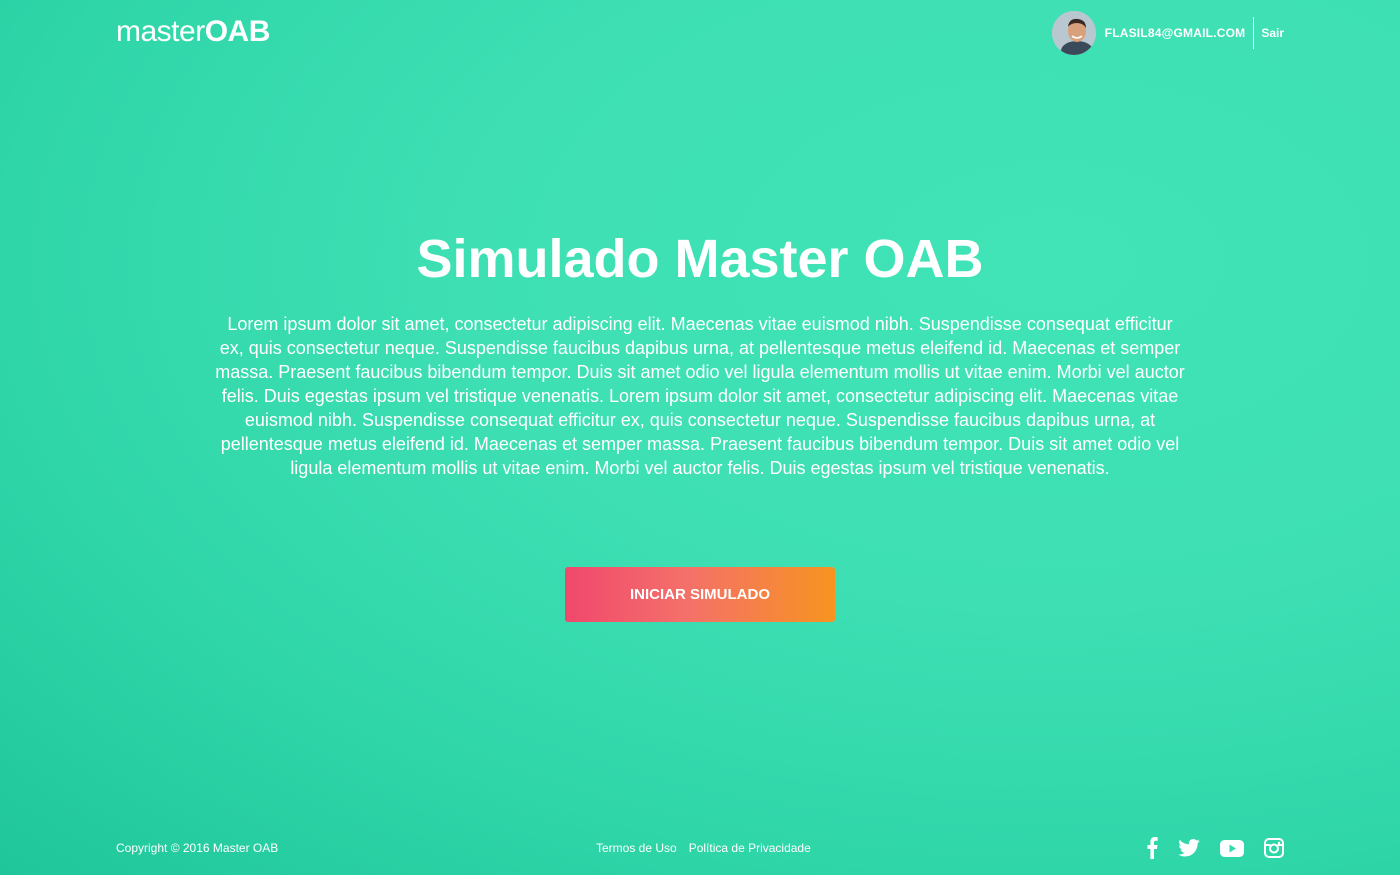 Image resolution: width=1400 pixels, height=875 pixels. What do you see at coordinates (1272, 33) in the screenshot?
I see `logout-link: Sair` at bounding box center [1272, 33].